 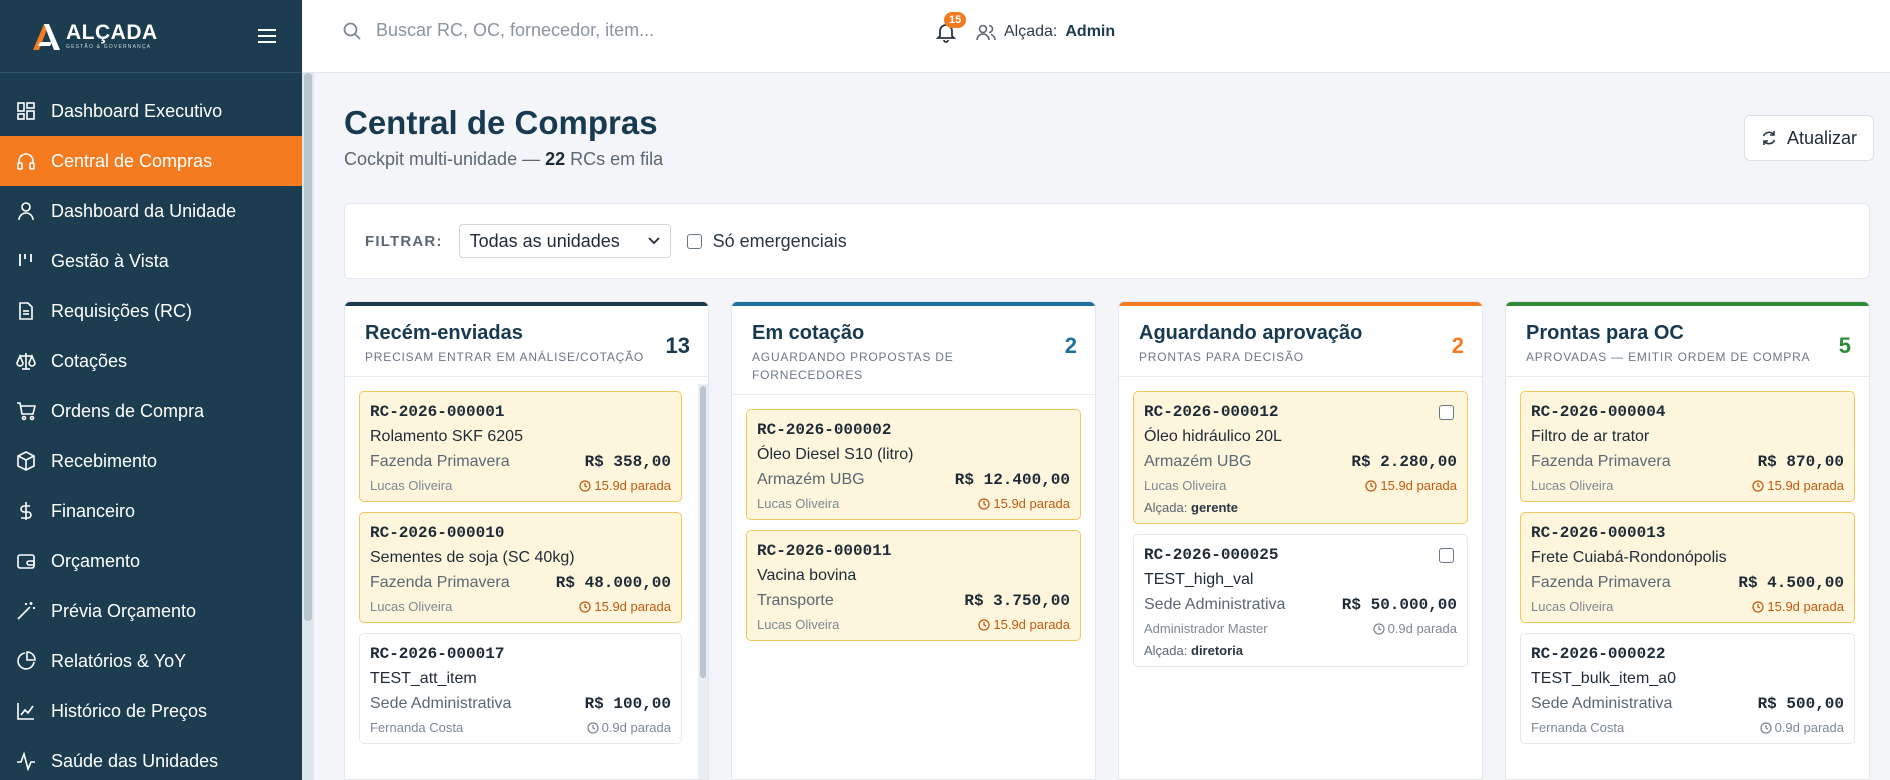 I want to click on column-count: 5, so click(x=1844, y=345).